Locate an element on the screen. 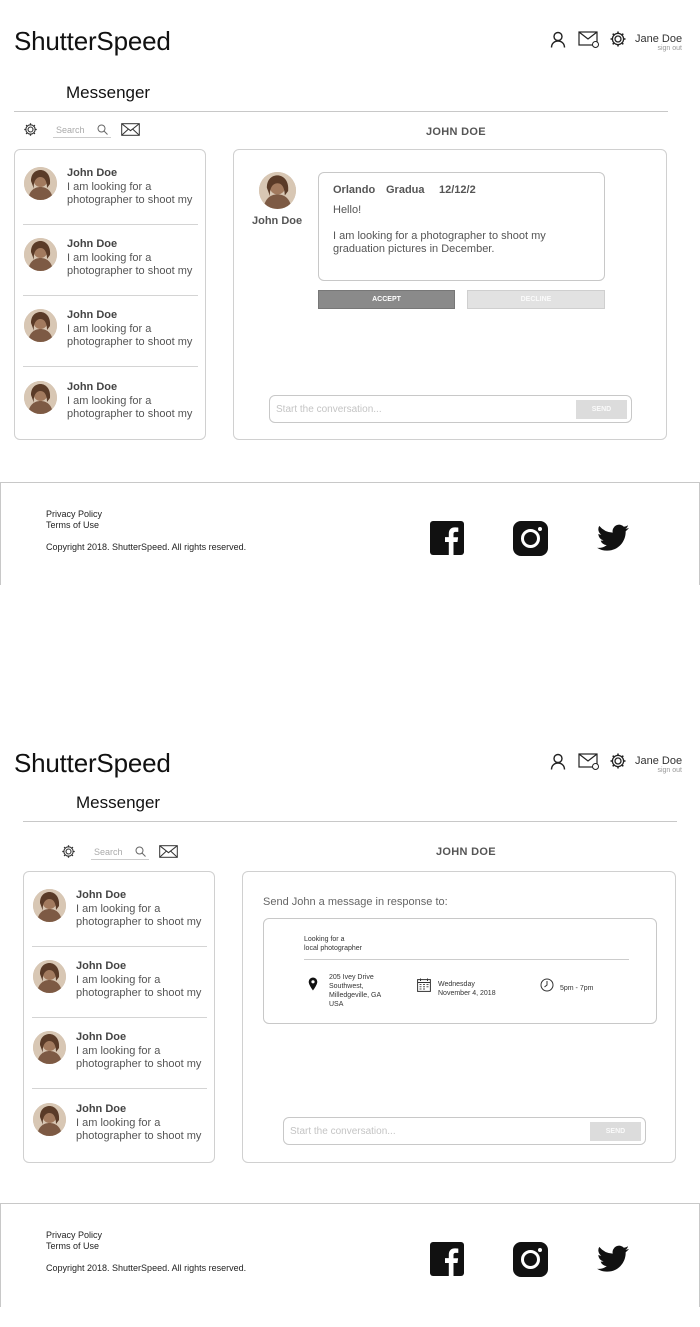 This screenshot has height=1327, width=700. request-location: Orlando is located at coordinates (354, 190).